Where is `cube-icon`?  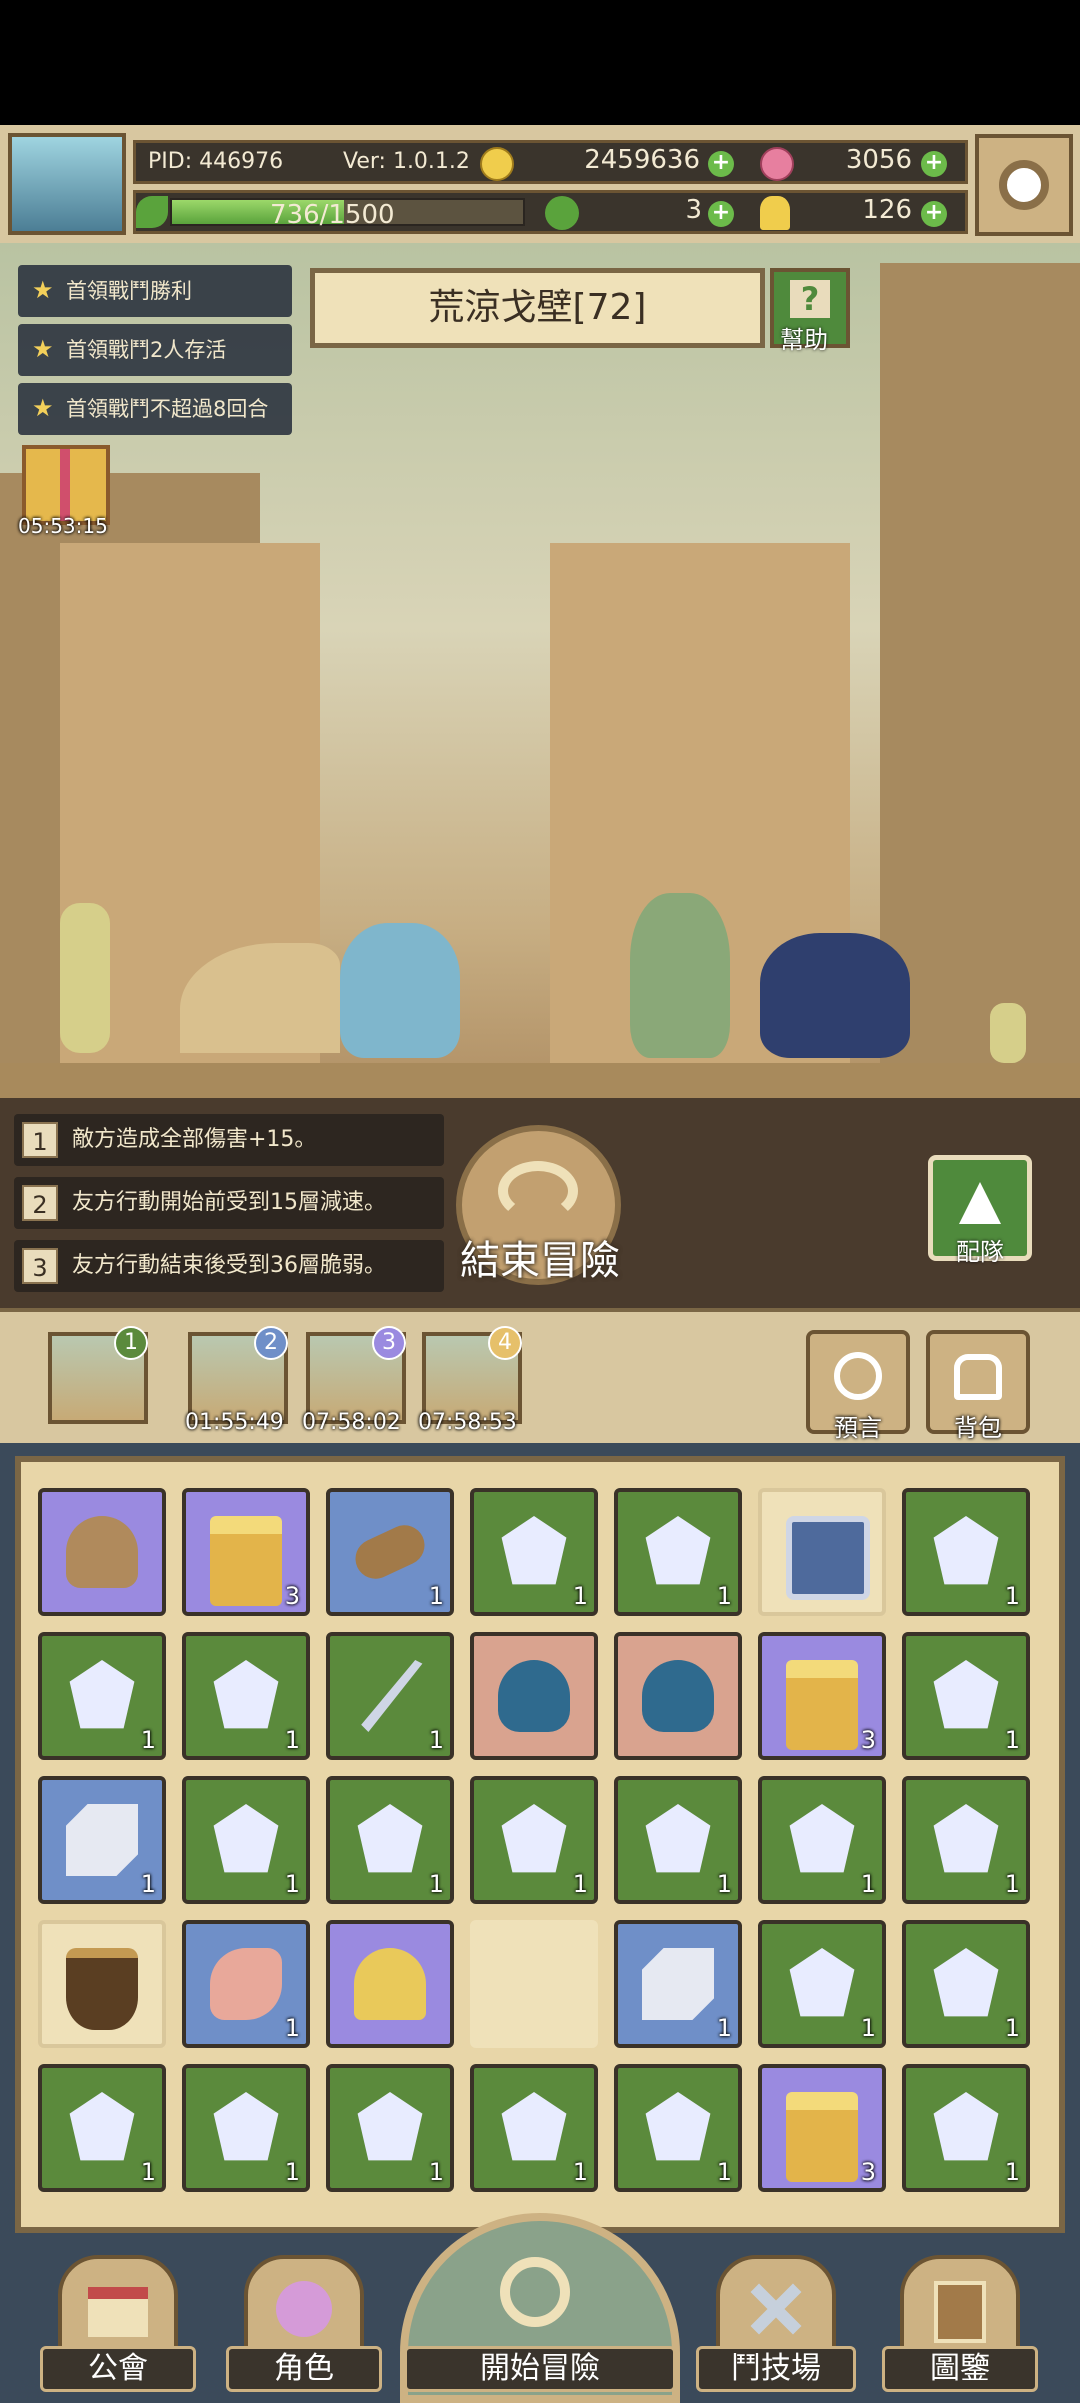
cube-icon is located at coordinates (102, 1840).